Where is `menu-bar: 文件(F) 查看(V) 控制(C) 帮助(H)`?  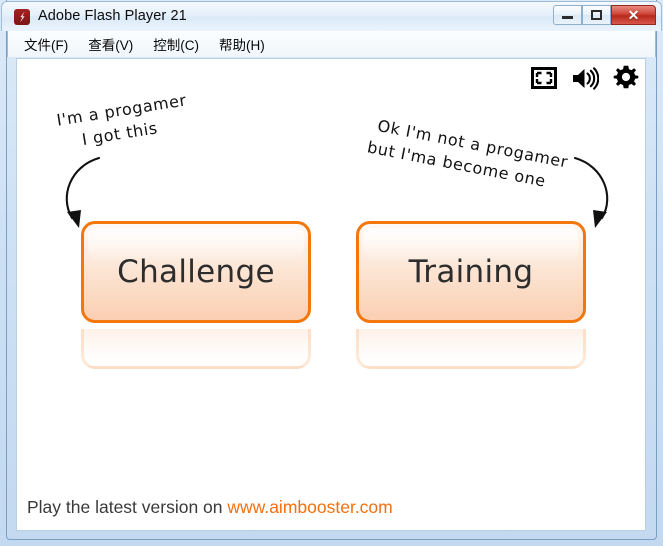
menu-bar: 文件(F) 查看(V) 控制(C) 帮助(H) is located at coordinates (331, 44).